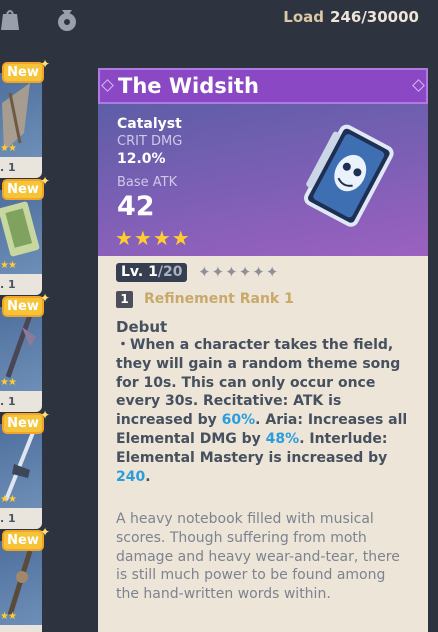  I want to click on load-value: 246/30000, so click(374, 17).